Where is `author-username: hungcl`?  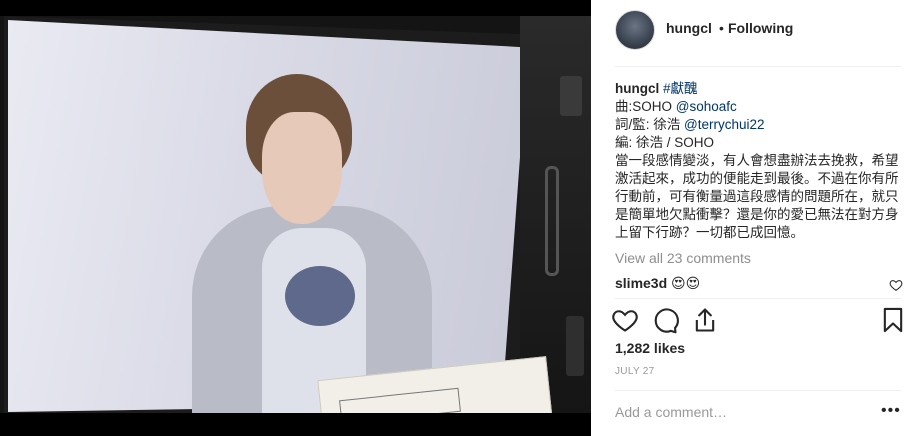 author-username: hungcl is located at coordinates (689, 28).